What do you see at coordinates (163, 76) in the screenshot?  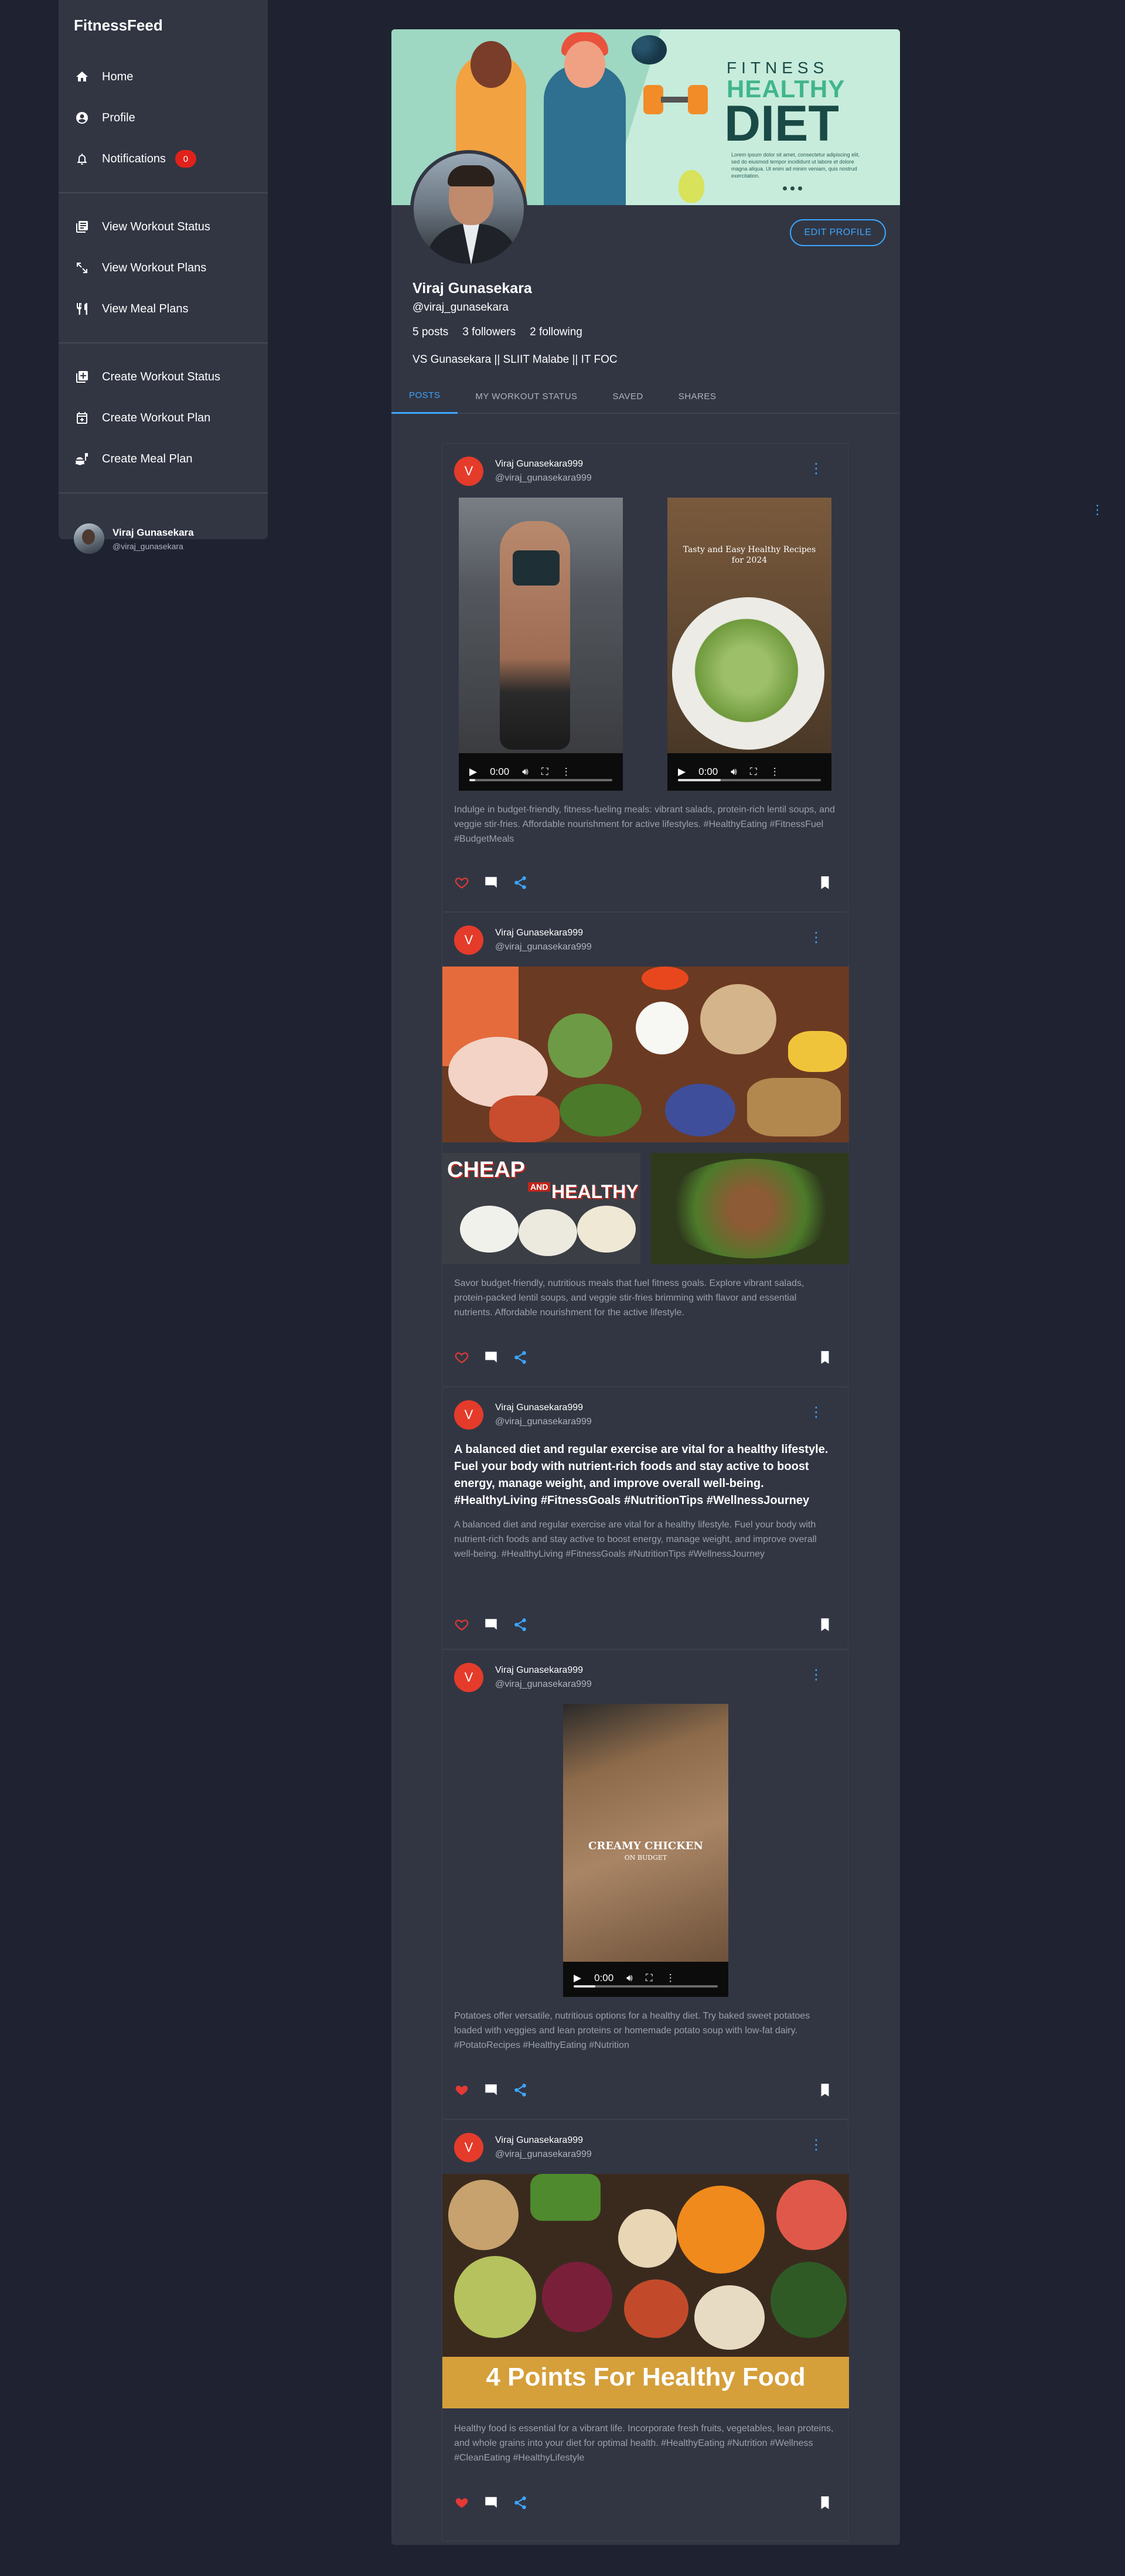 I see `sidebar-item-home: Home` at bounding box center [163, 76].